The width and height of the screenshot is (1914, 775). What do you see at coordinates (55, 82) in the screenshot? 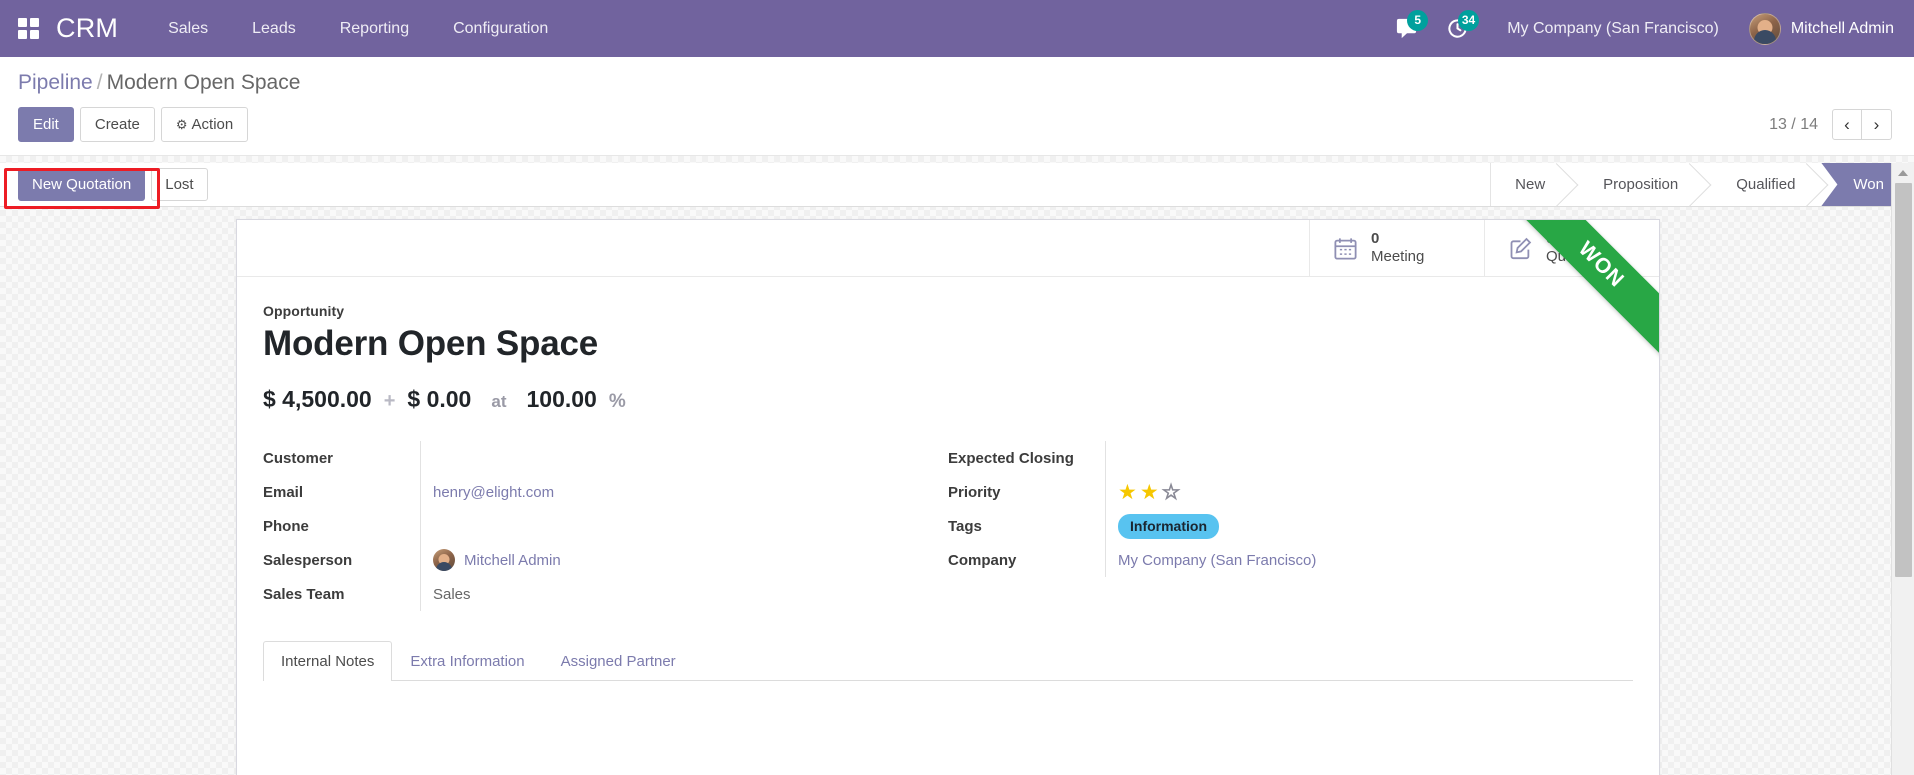
I see `breadcrumb-item-pipeline: Pipeline` at bounding box center [55, 82].